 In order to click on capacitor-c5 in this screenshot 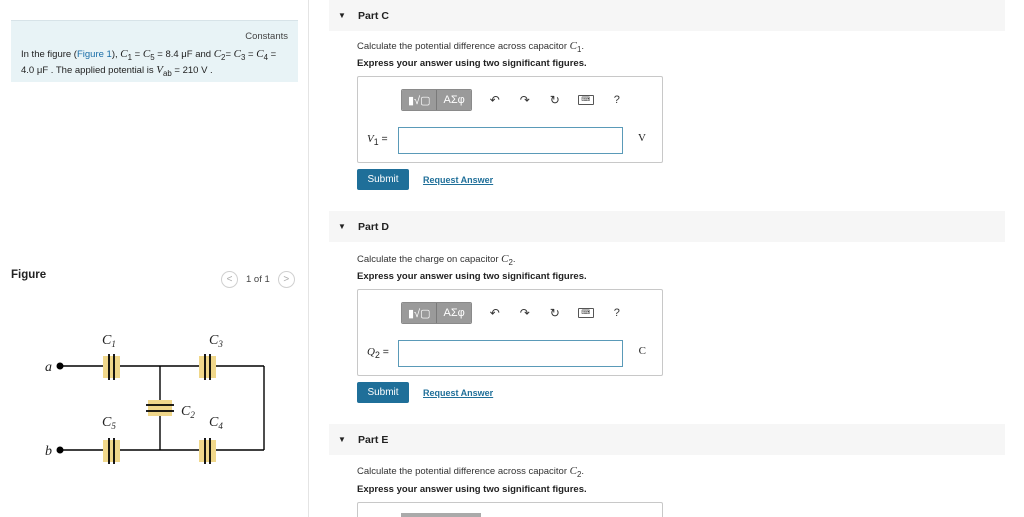, I will do `click(111, 451)`.